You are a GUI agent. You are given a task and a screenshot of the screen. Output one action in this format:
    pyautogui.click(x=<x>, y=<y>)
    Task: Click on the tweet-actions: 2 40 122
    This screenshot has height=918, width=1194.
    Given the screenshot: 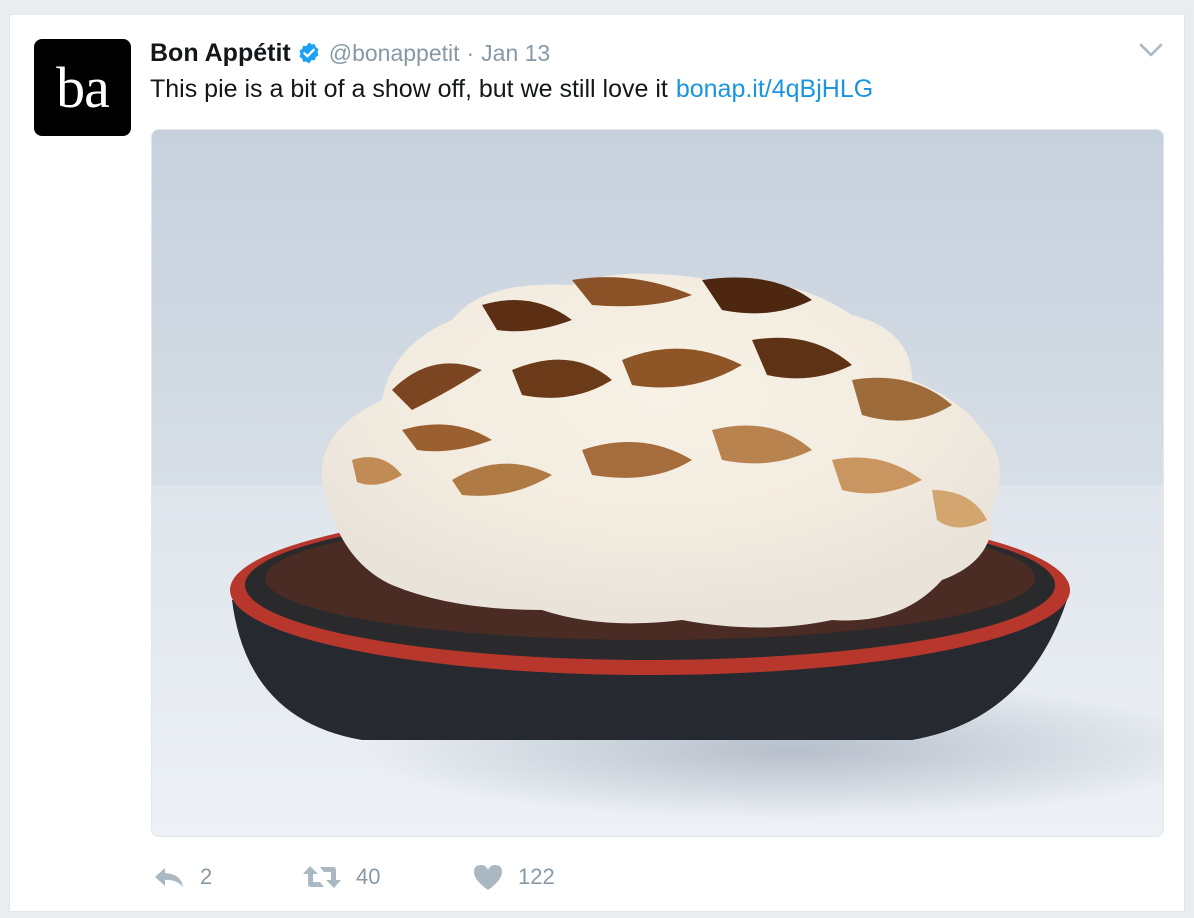 What is the action you would take?
    pyautogui.click(x=387, y=877)
    